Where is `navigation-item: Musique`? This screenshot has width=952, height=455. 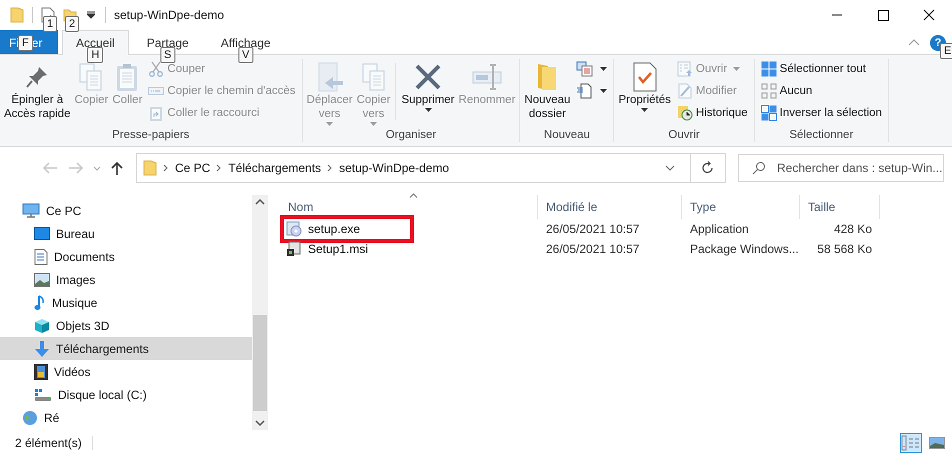 navigation-item: Musique is located at coordinates (126, 302).